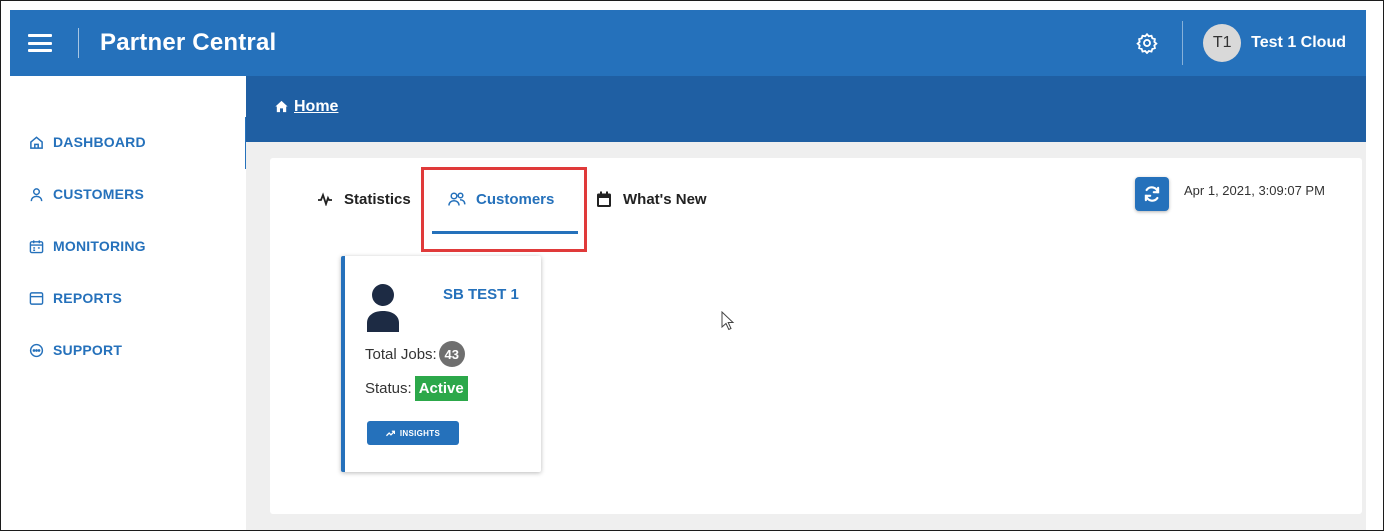 This screenshot has width=1384, height=531. What do you see at coordinates (1147, 43) in the screenshot?
I see `settings-gear-icon` at bounding box center [1147, 43].